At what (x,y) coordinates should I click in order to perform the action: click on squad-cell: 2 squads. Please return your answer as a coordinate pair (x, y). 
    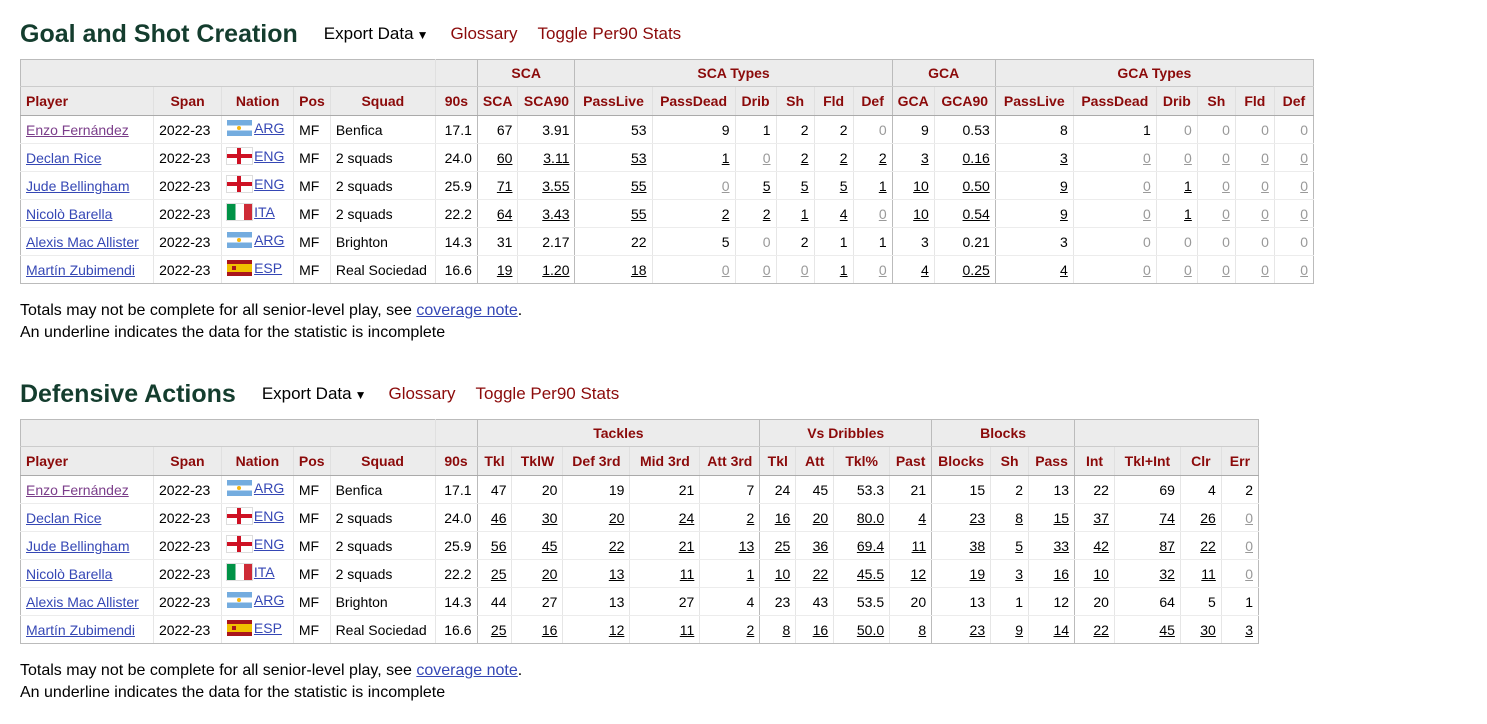
    Looking at the image, I should click on (383, 545).